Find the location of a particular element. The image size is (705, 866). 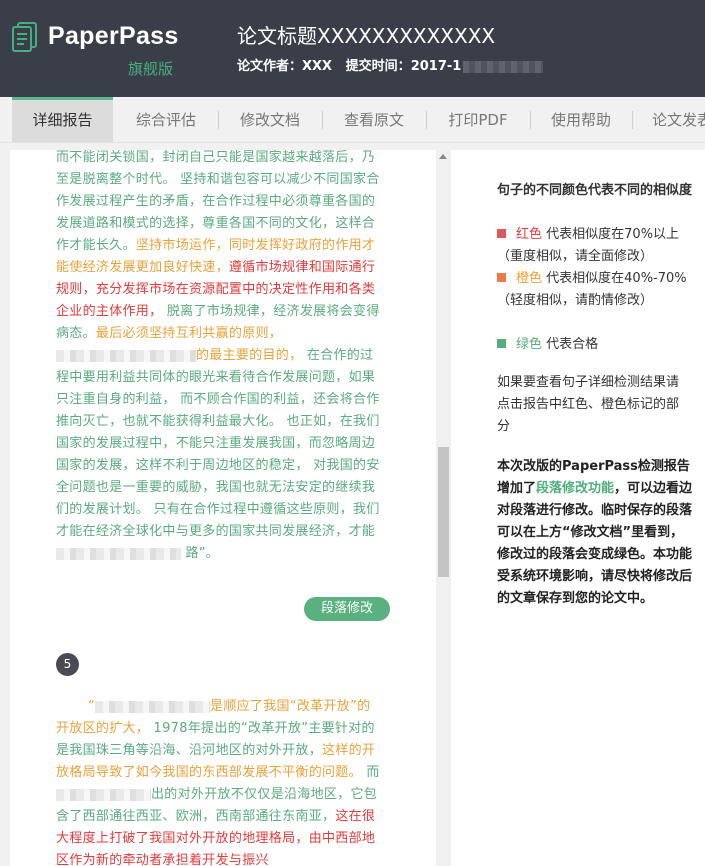

submit-time-value: 2017-1 is located at coordinates (436, 66).